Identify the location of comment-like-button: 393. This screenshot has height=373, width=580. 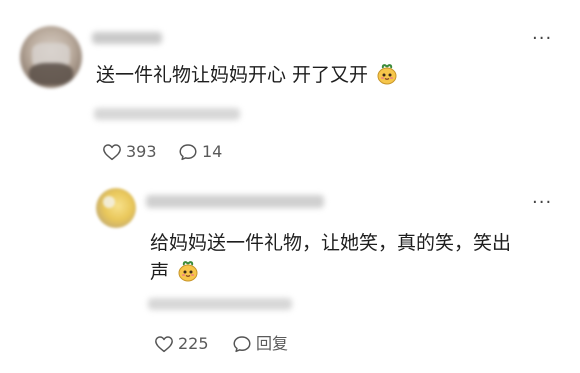
(129, 152).